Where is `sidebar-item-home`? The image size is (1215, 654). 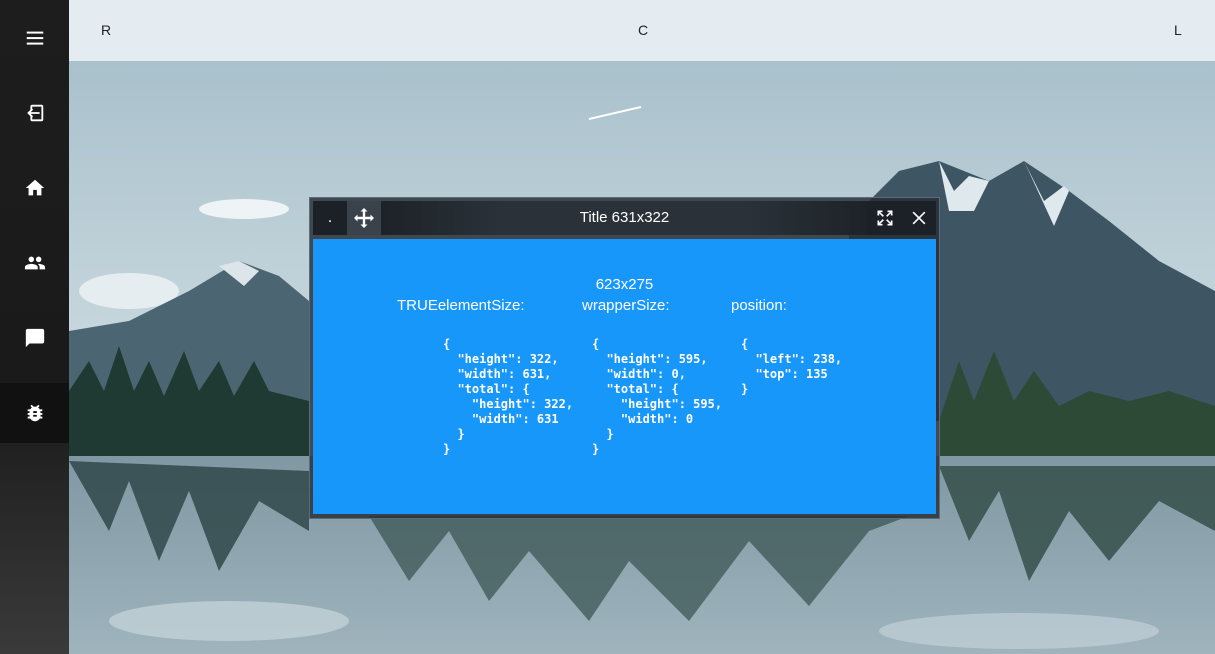
sidebar-item-home is located at coordinates (34, 188).